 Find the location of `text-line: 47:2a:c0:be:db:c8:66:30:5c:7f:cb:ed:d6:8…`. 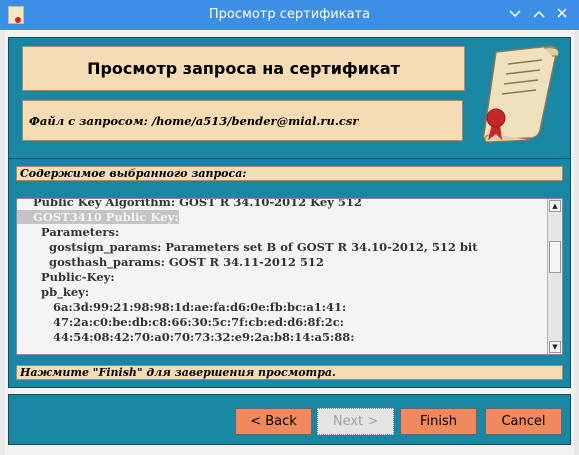

text-line: 47:2a:c0:be:db:c8:66:30:5c:7f:cb:ed:d6:8… is located at coordinates (180, 322).